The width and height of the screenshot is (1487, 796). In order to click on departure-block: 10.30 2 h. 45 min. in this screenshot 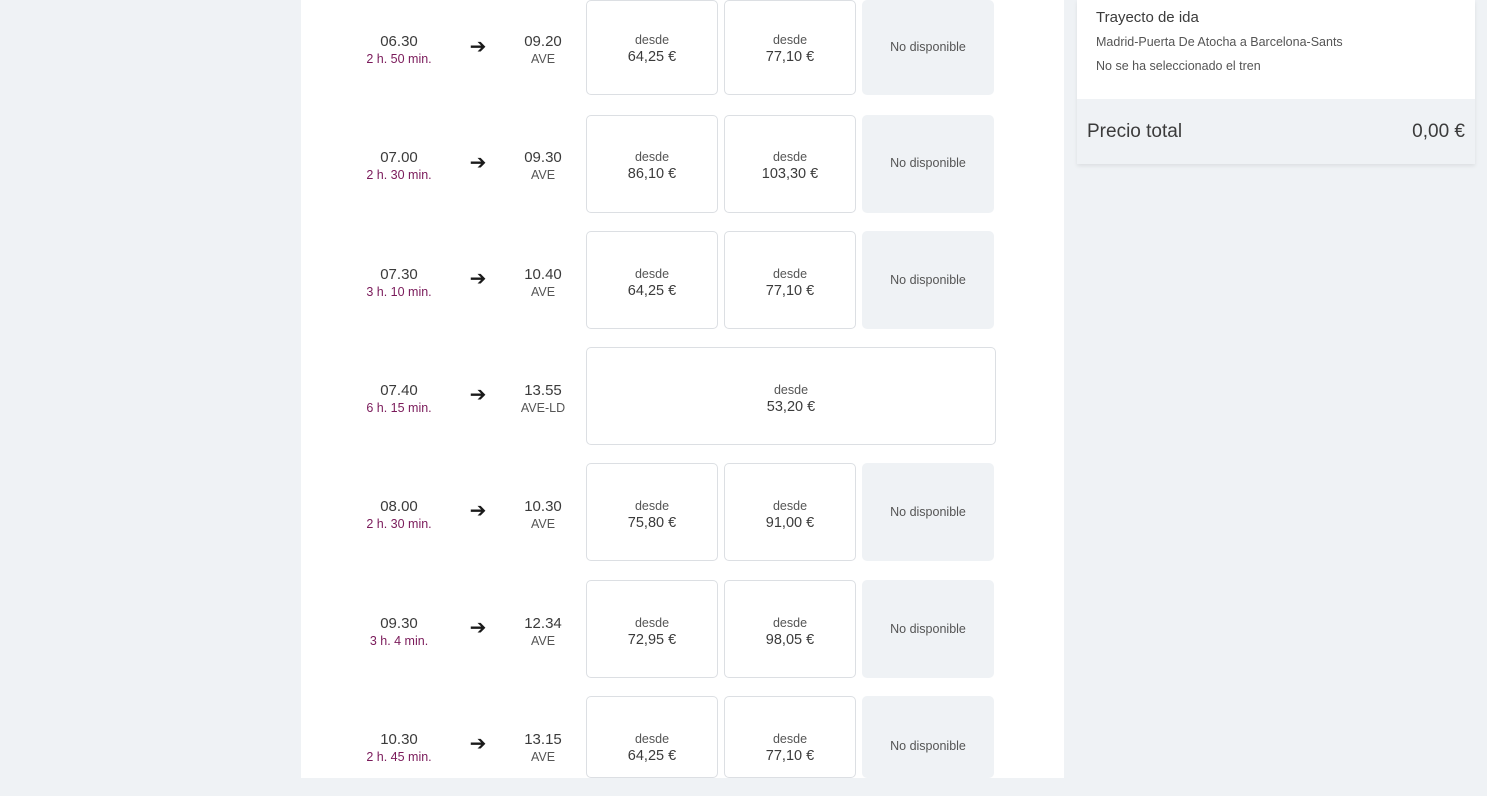, I will do `click(399, 748)`.